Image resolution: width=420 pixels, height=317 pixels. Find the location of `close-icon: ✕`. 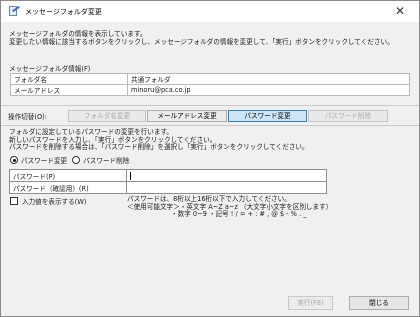

close-icon: ✕ is located at coordinates (400, 11).